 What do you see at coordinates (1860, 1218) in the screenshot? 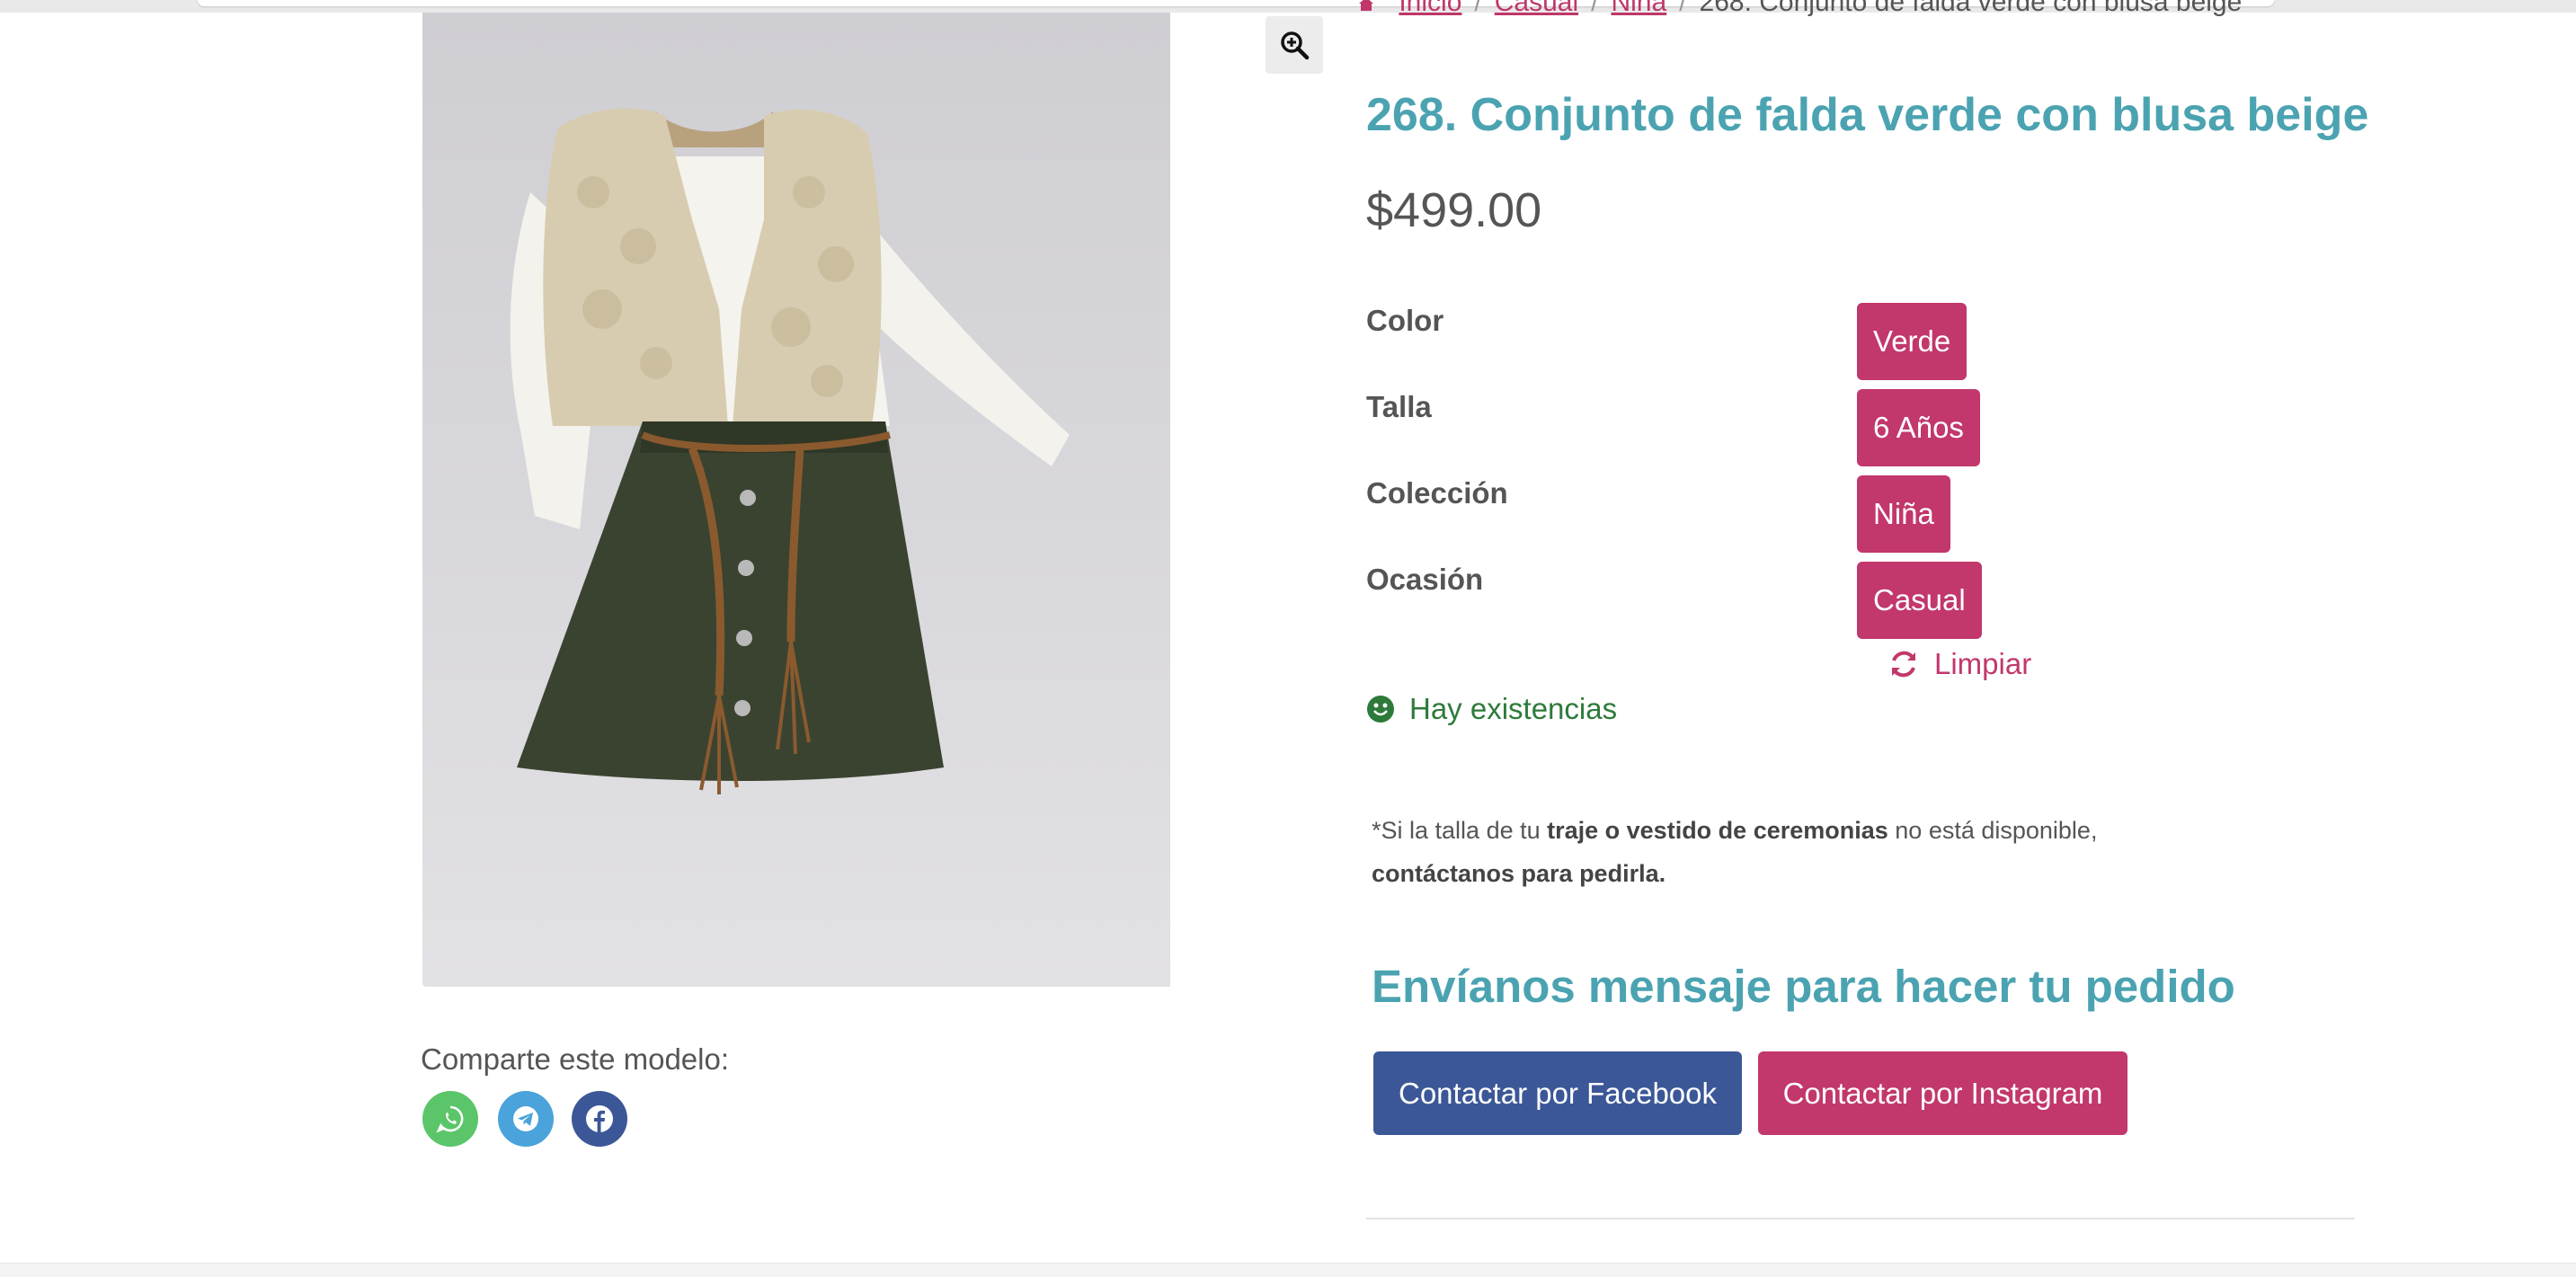
I see `section-divider` at bounding box center [1860, 1218].